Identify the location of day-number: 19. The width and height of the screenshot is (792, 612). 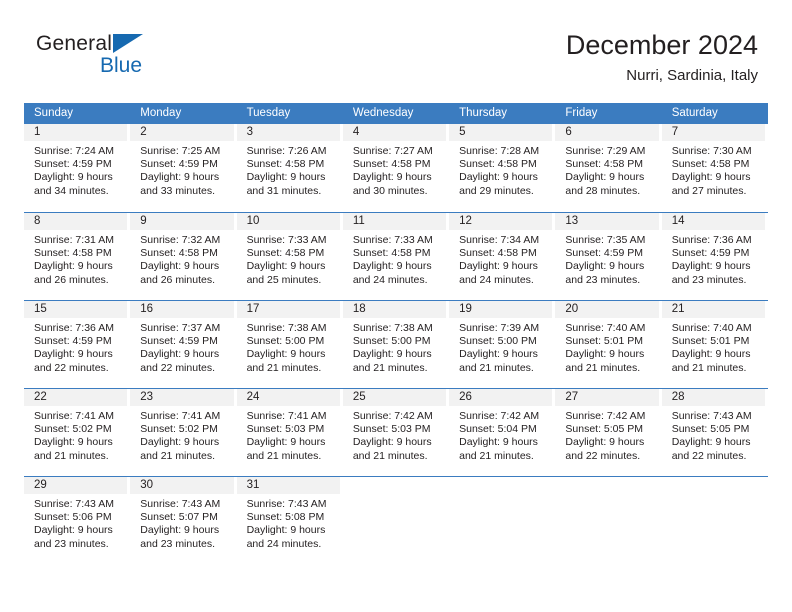
(465, 309).